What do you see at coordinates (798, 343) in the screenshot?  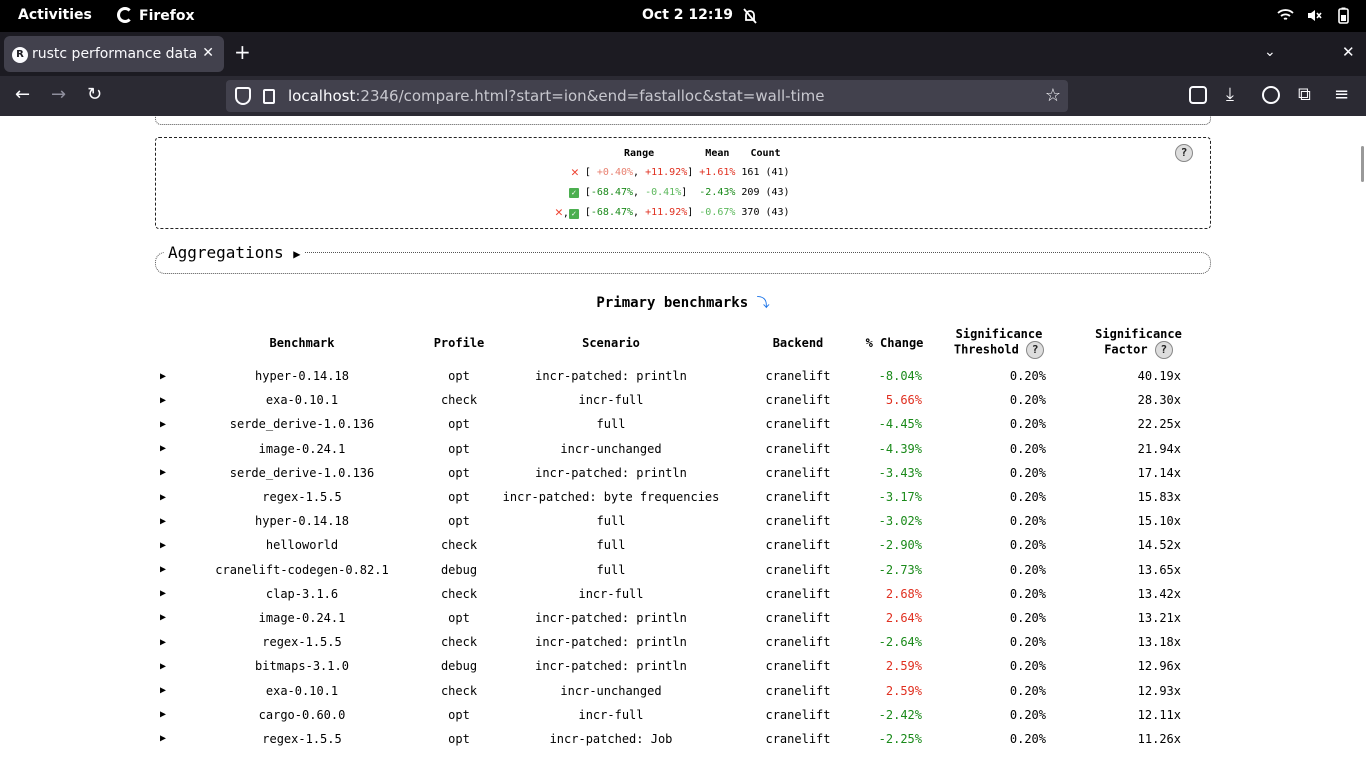 I see `column-header-backend: Backend` at bounding box center [798, 343].